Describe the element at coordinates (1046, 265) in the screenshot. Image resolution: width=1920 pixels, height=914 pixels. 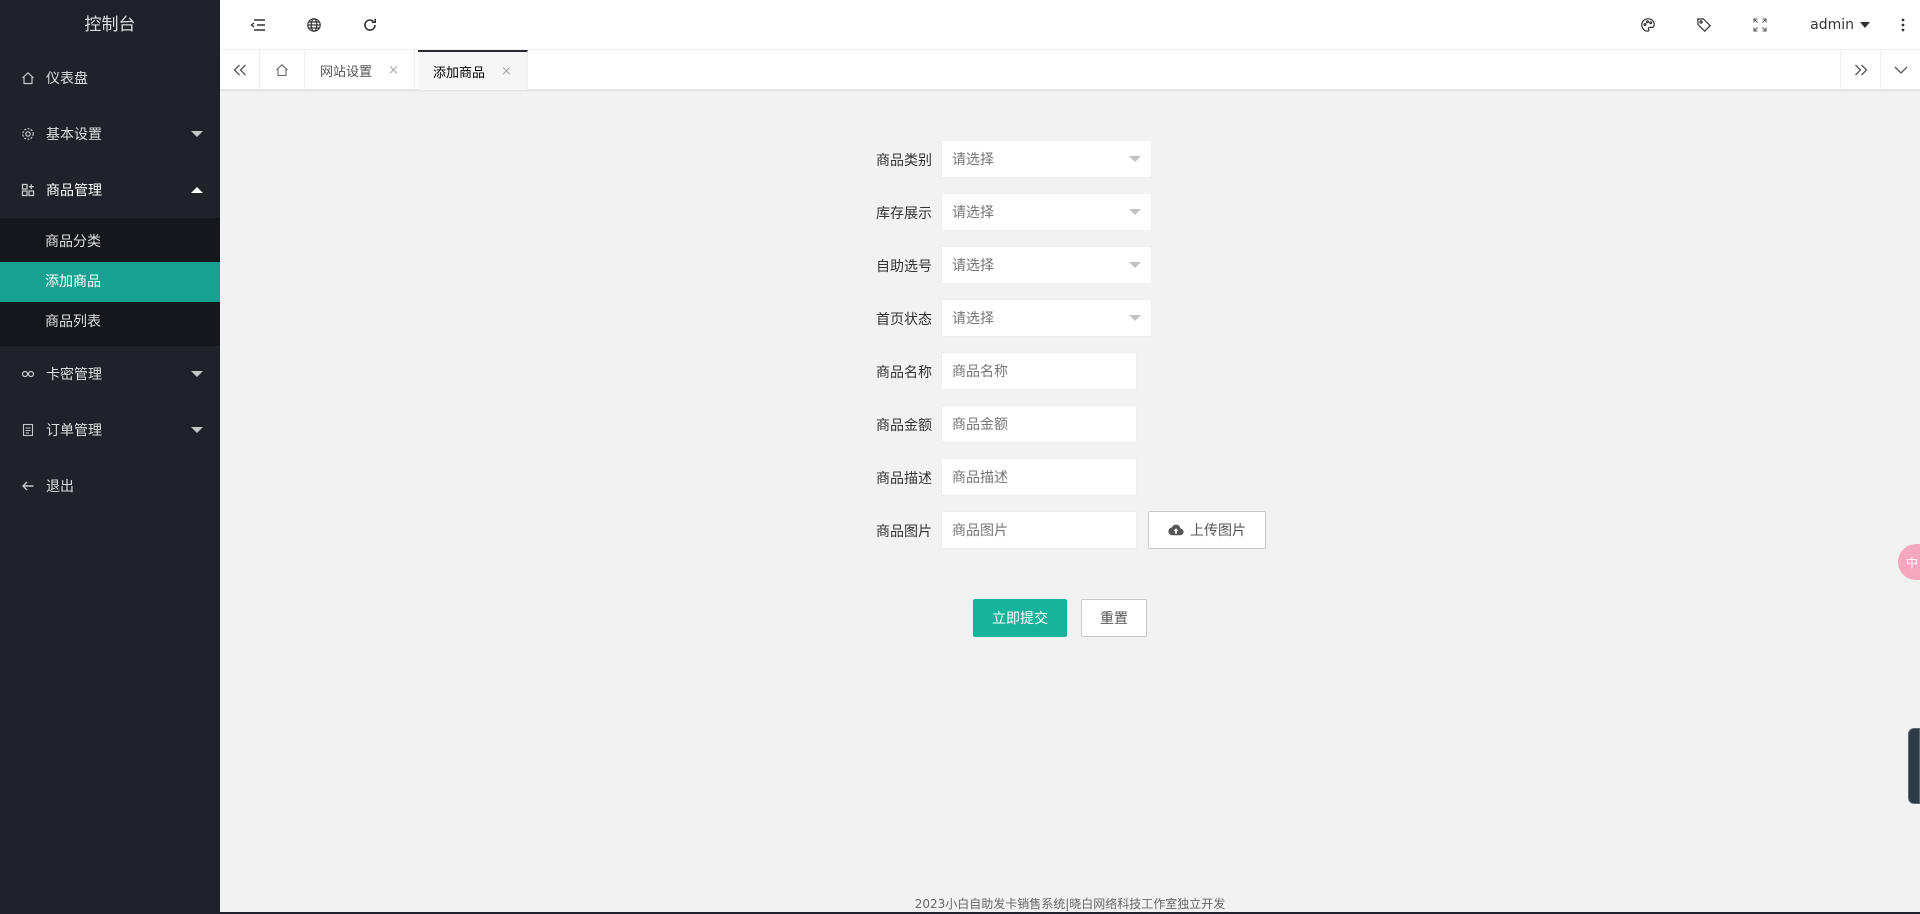
I see `self-select-number-select: 请选择` at that location.